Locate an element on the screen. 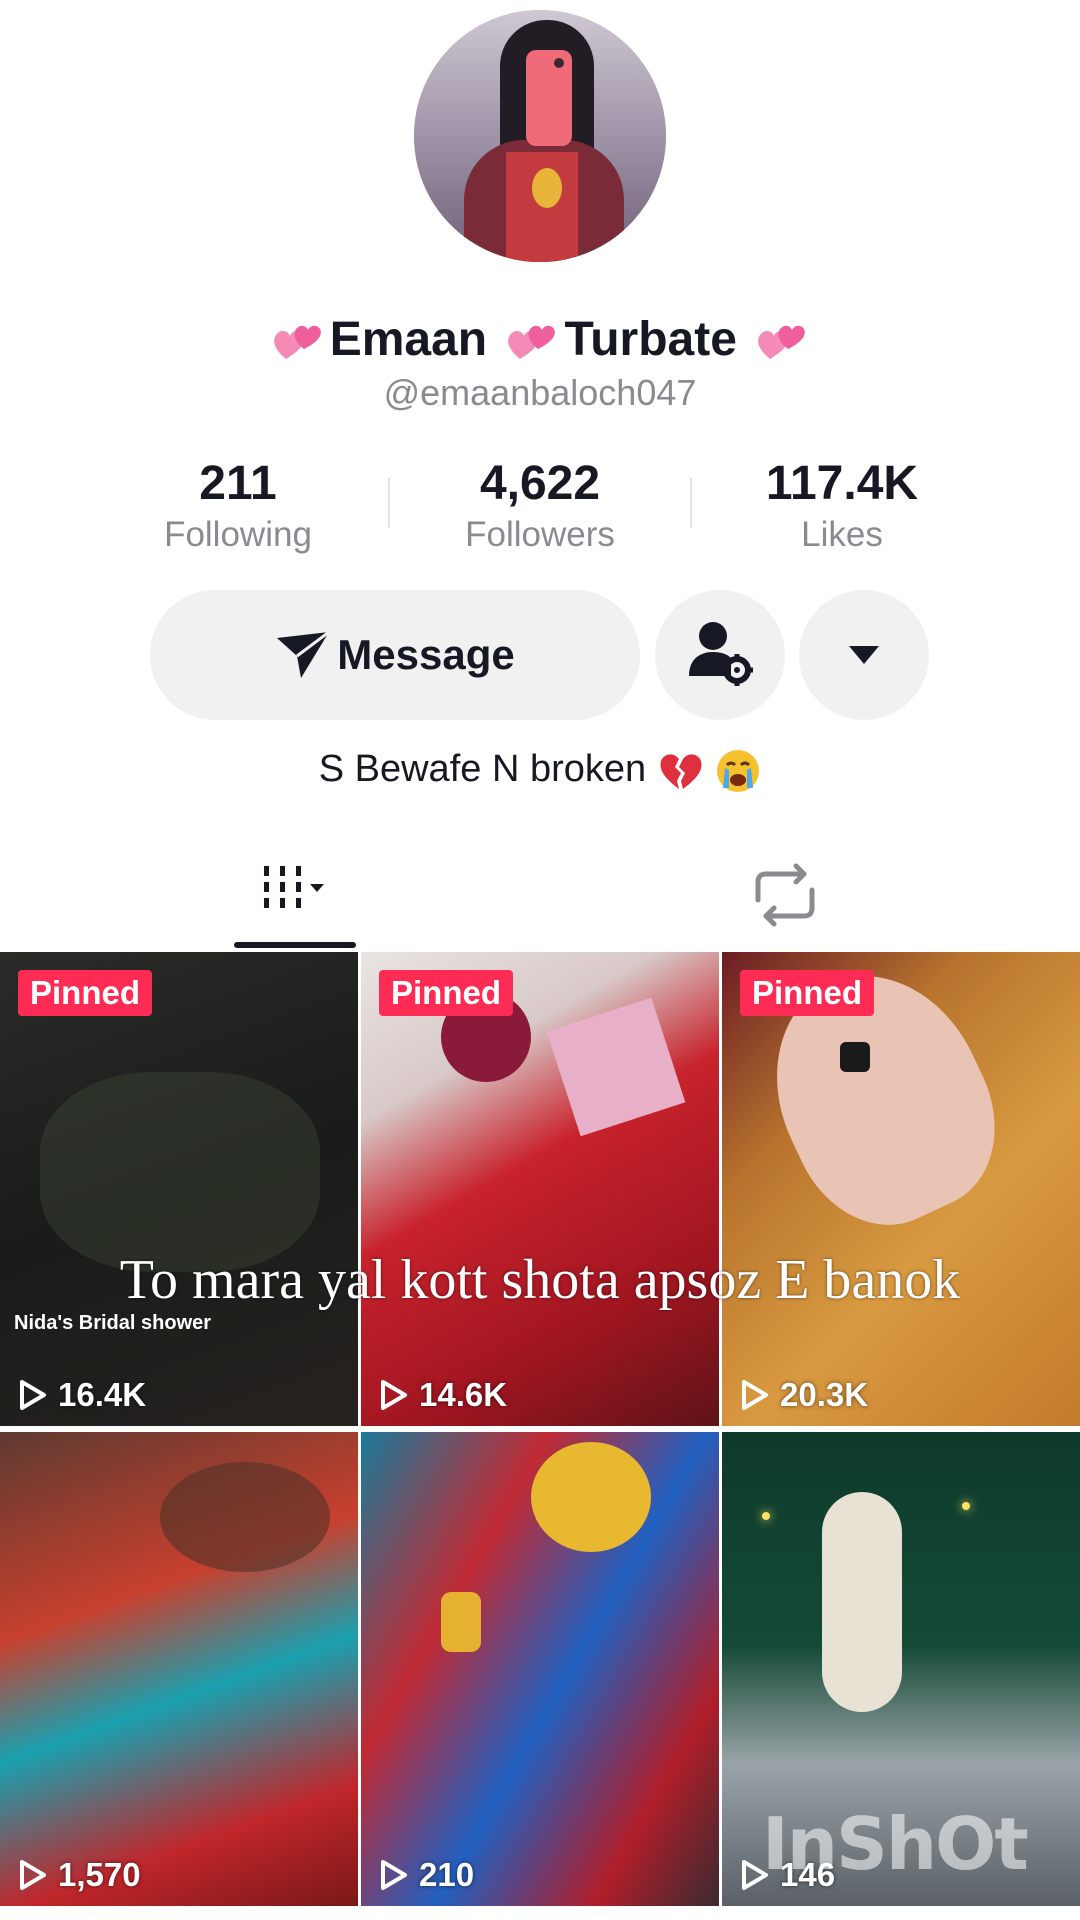 This screenshot has width=1080, height=1920. following-count: 211 is located at coordinates (238, 483).